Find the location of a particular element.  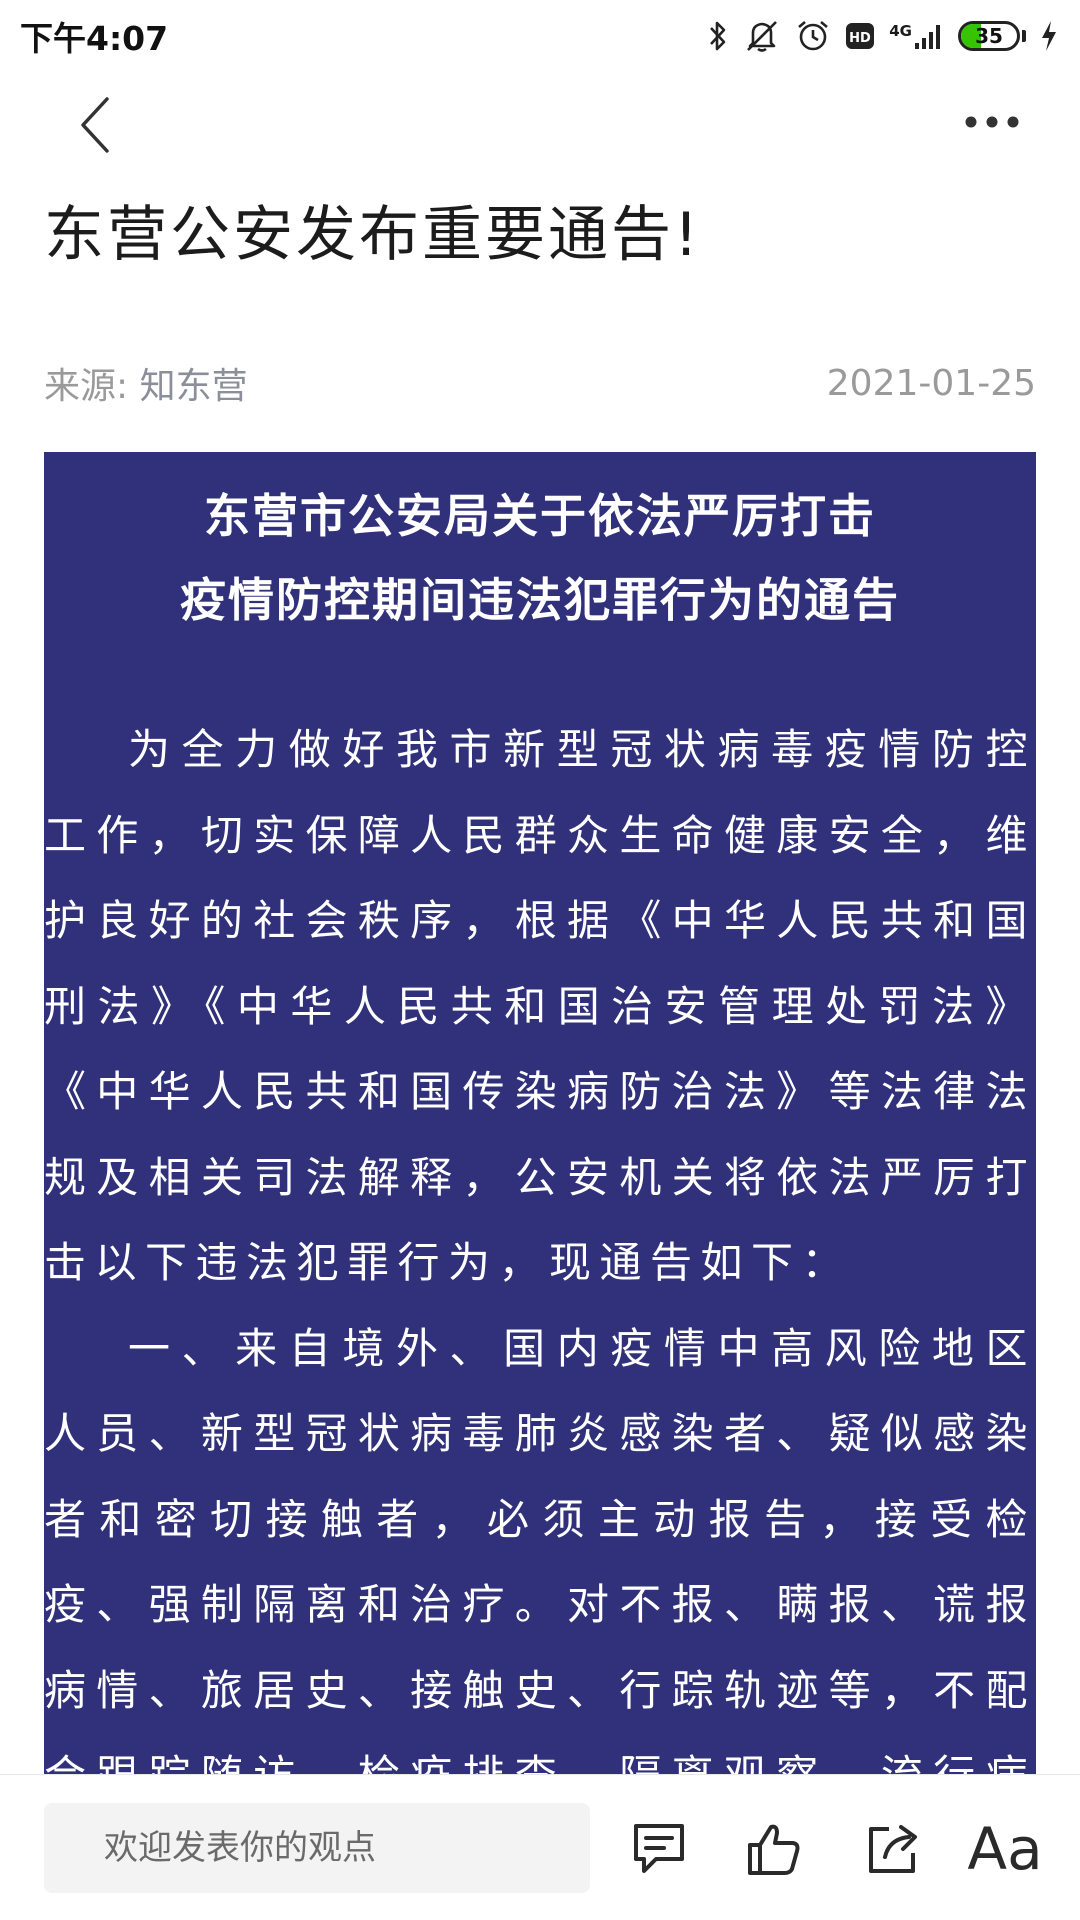

article-meta: 来源: 知东营 2021-01-25 is located at coordinates (540, 383).